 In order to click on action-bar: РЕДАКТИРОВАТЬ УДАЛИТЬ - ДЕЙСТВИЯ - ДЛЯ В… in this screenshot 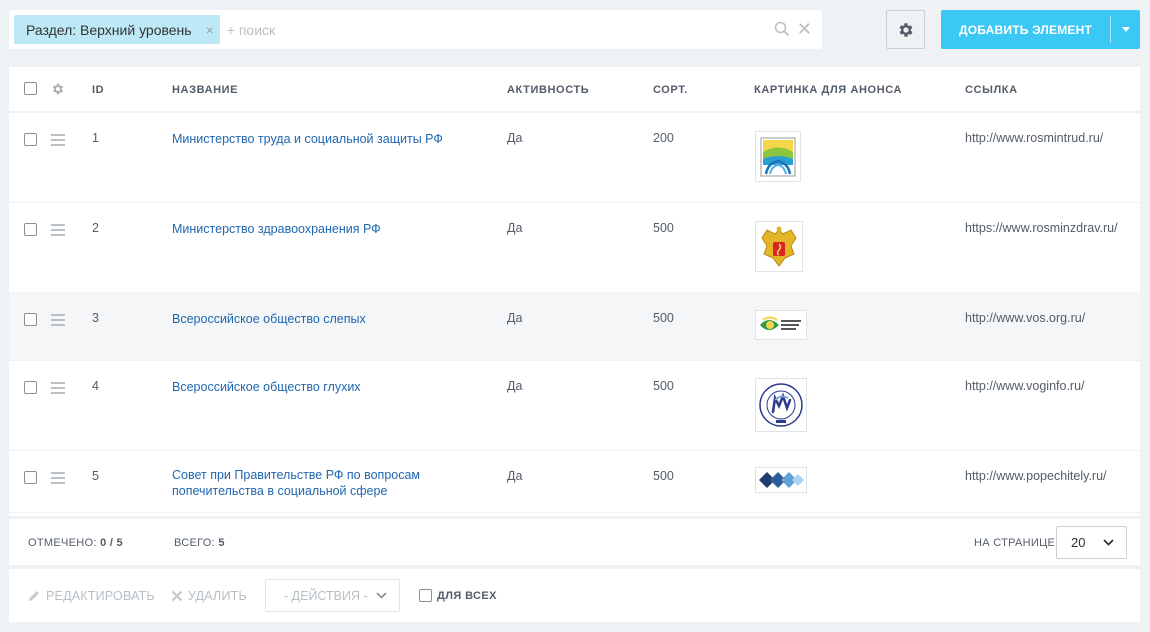, I will do `click(574, 595)`.